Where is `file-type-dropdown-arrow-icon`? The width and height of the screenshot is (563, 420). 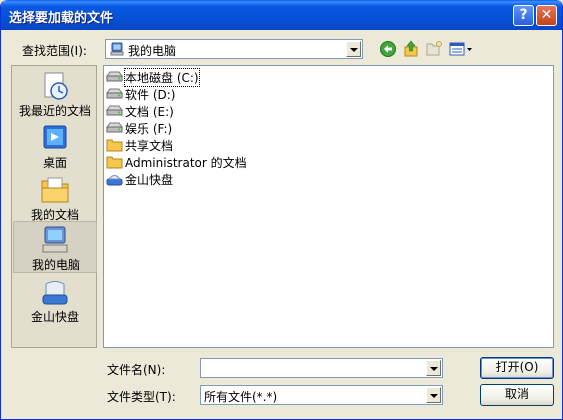
file-type-dropdown-arrow-icon is located at coordinates (433, 395).